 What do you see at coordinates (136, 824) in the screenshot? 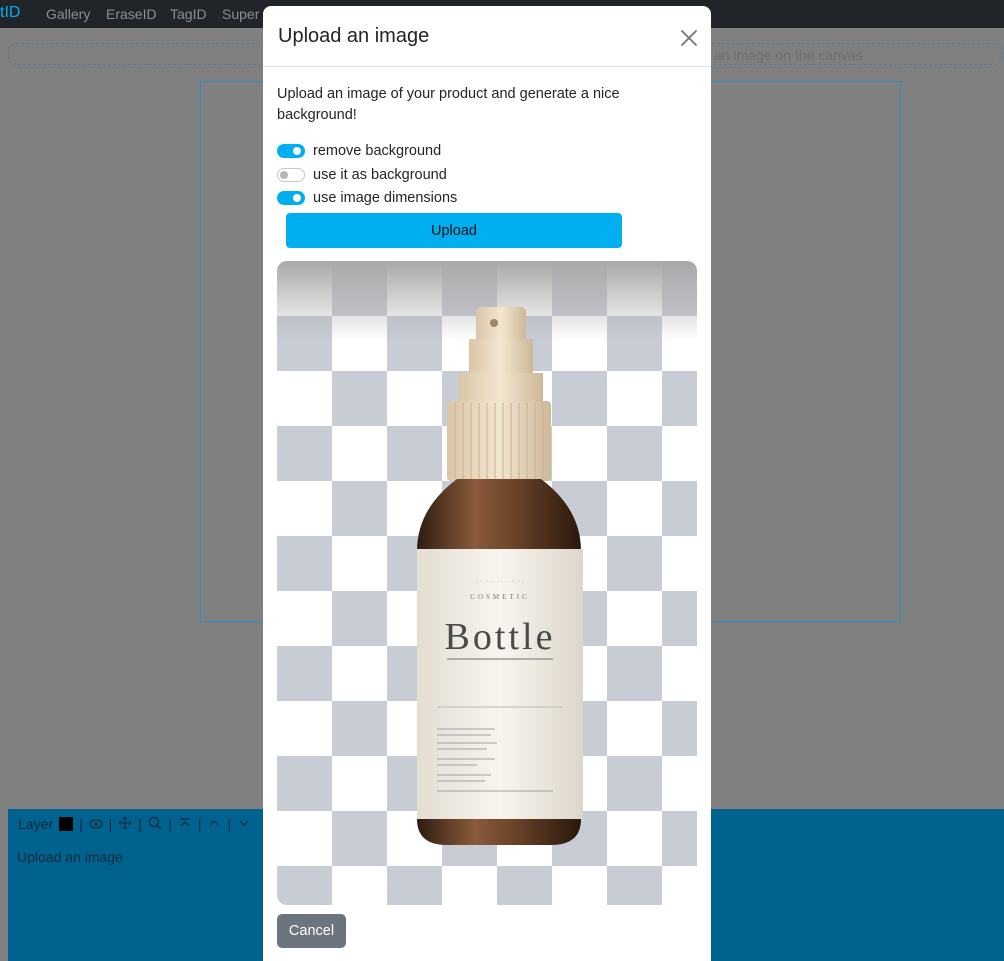
I see `layer-toolbar: Layer | | [ | | |` at bounding box center [136, 824].